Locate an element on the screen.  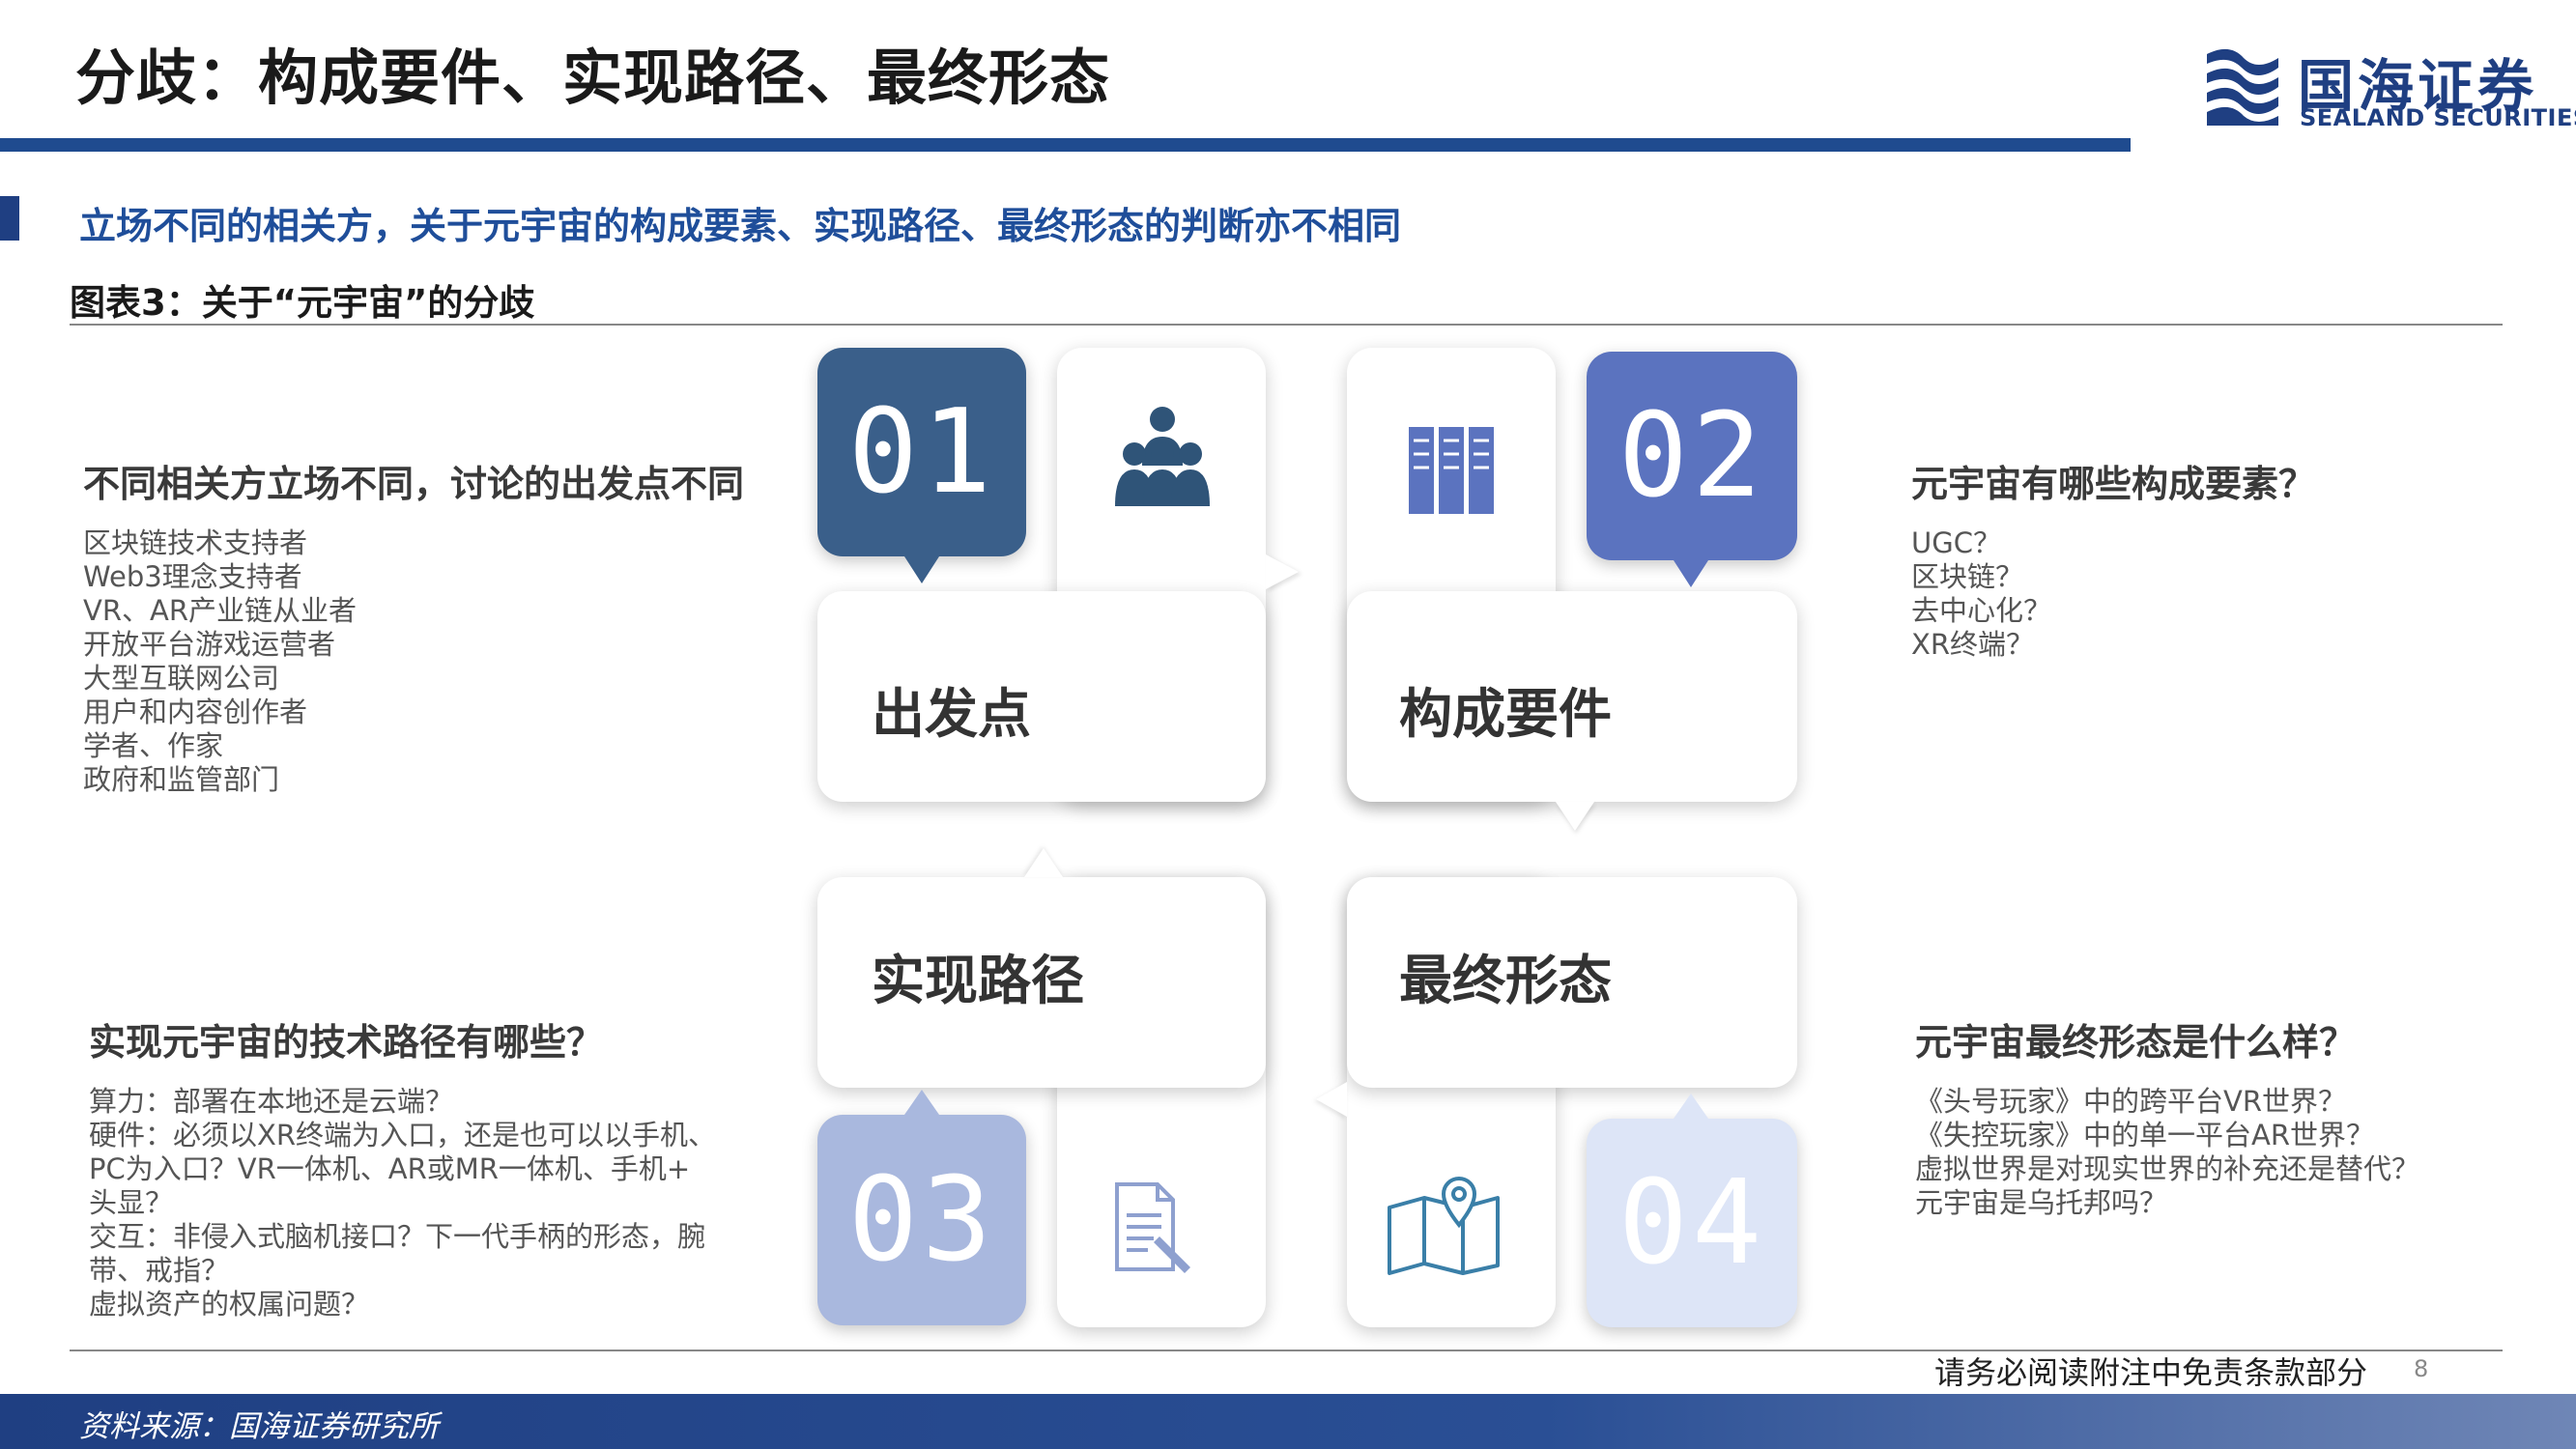
card-number: 04 is located at coordinates (1692, 1223).